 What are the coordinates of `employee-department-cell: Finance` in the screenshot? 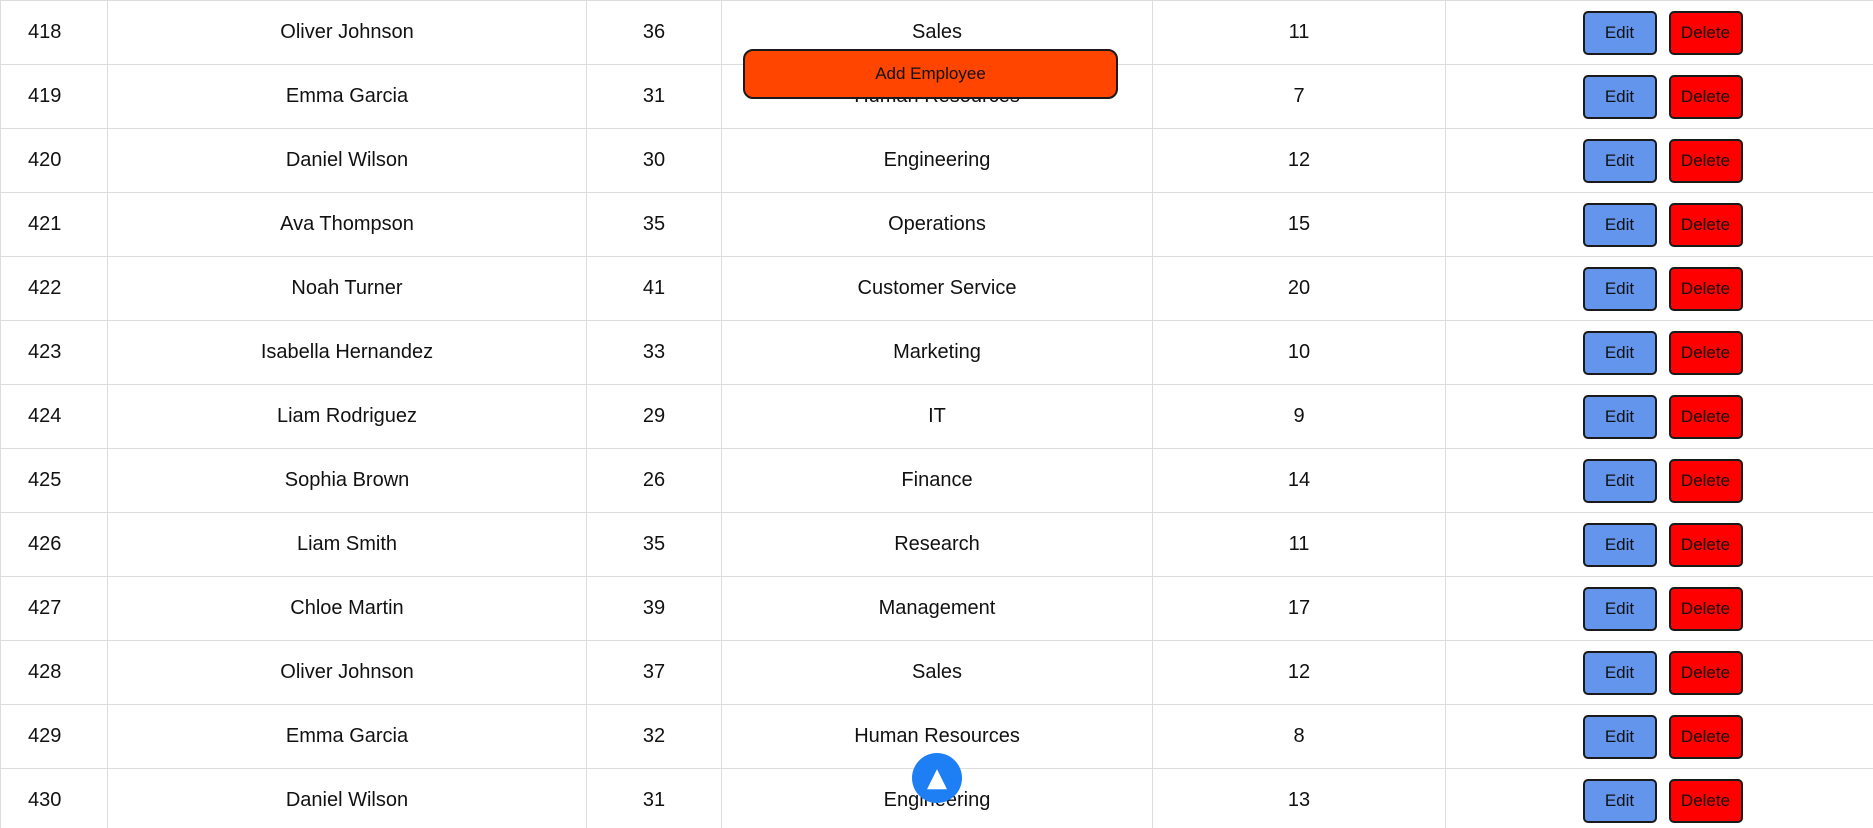 It's located at (937, 480).